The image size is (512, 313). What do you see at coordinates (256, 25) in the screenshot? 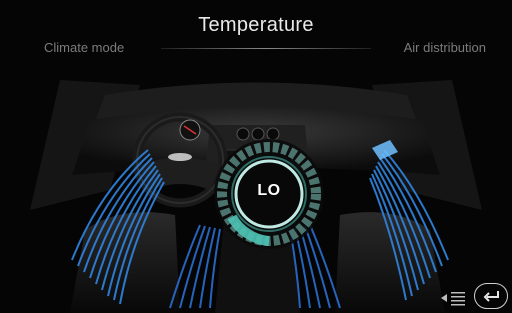
I see `page-title: Temperature` at bounding box center [256, 25].